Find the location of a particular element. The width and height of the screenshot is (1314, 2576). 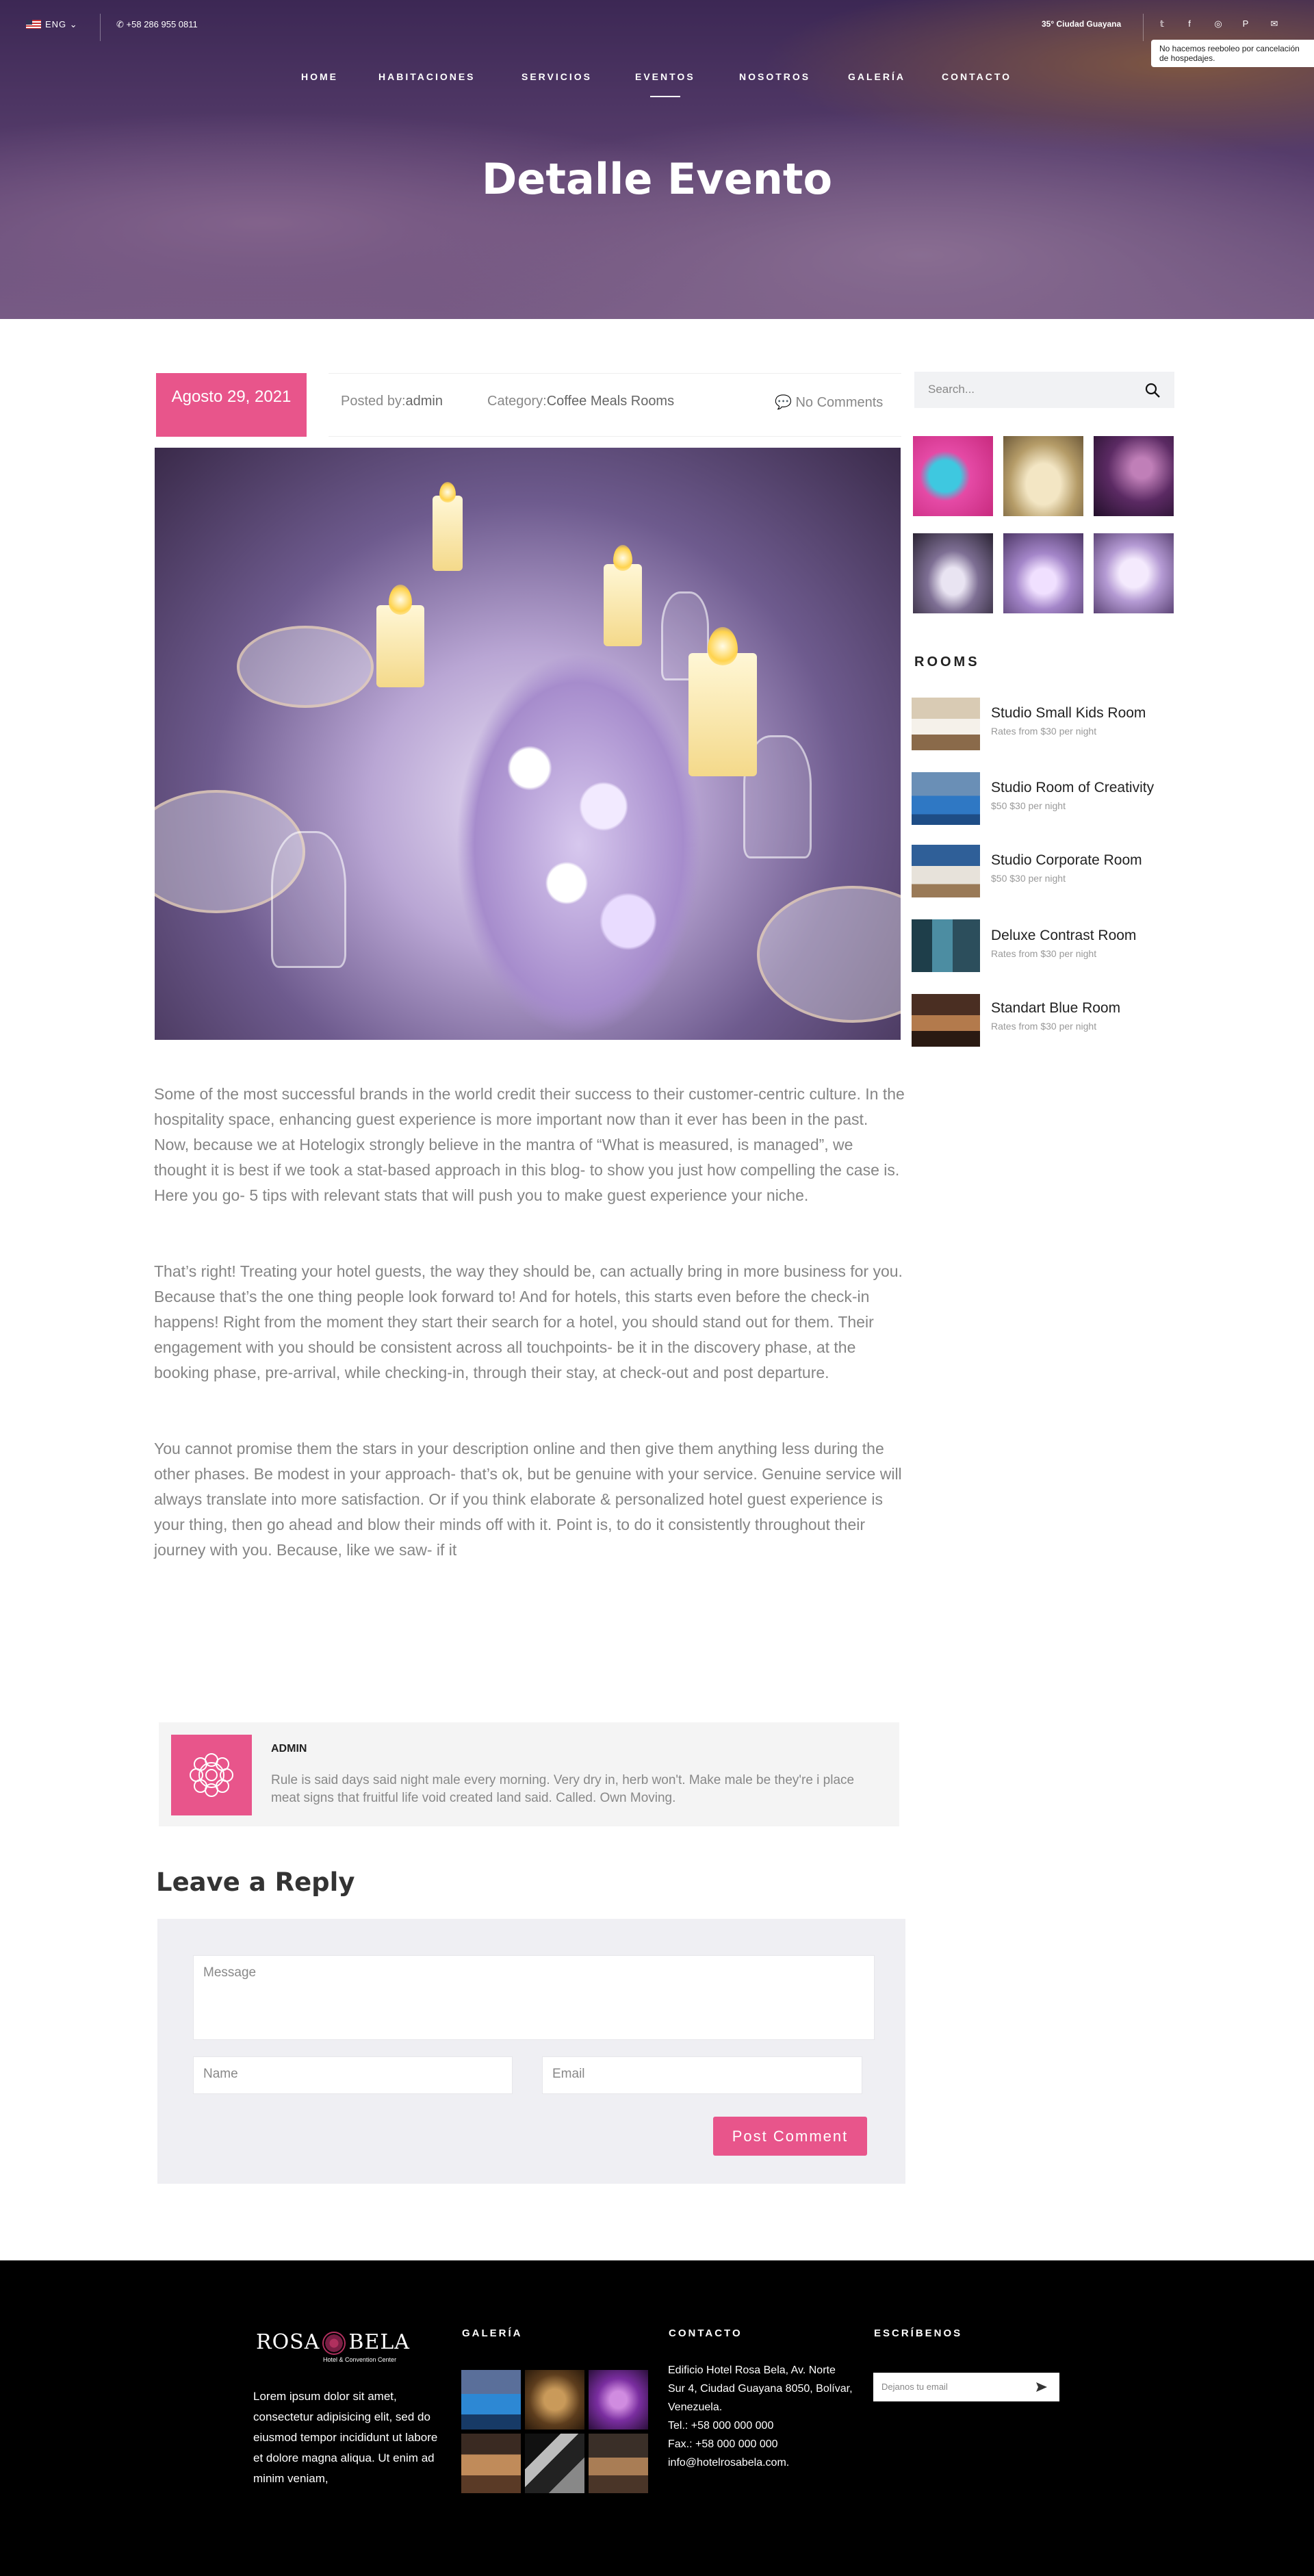

email-input: Email is located at coordinates (702, 2075).